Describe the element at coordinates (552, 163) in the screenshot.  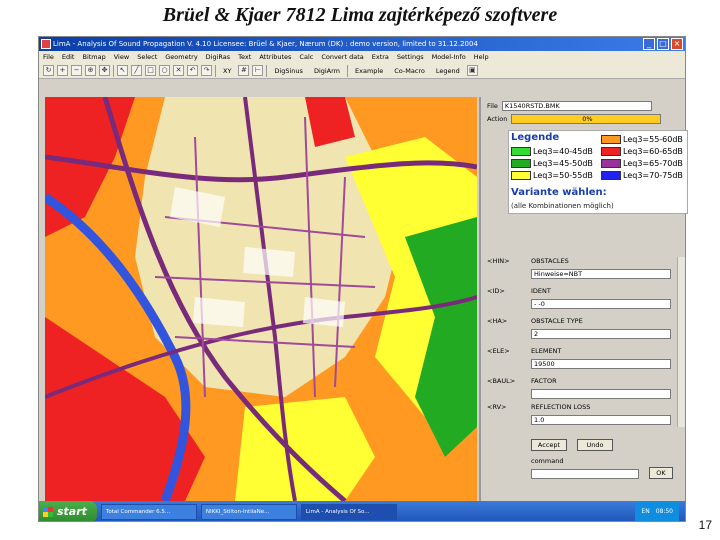
I see `legend-item: Leq3=45-50dB` at that location.